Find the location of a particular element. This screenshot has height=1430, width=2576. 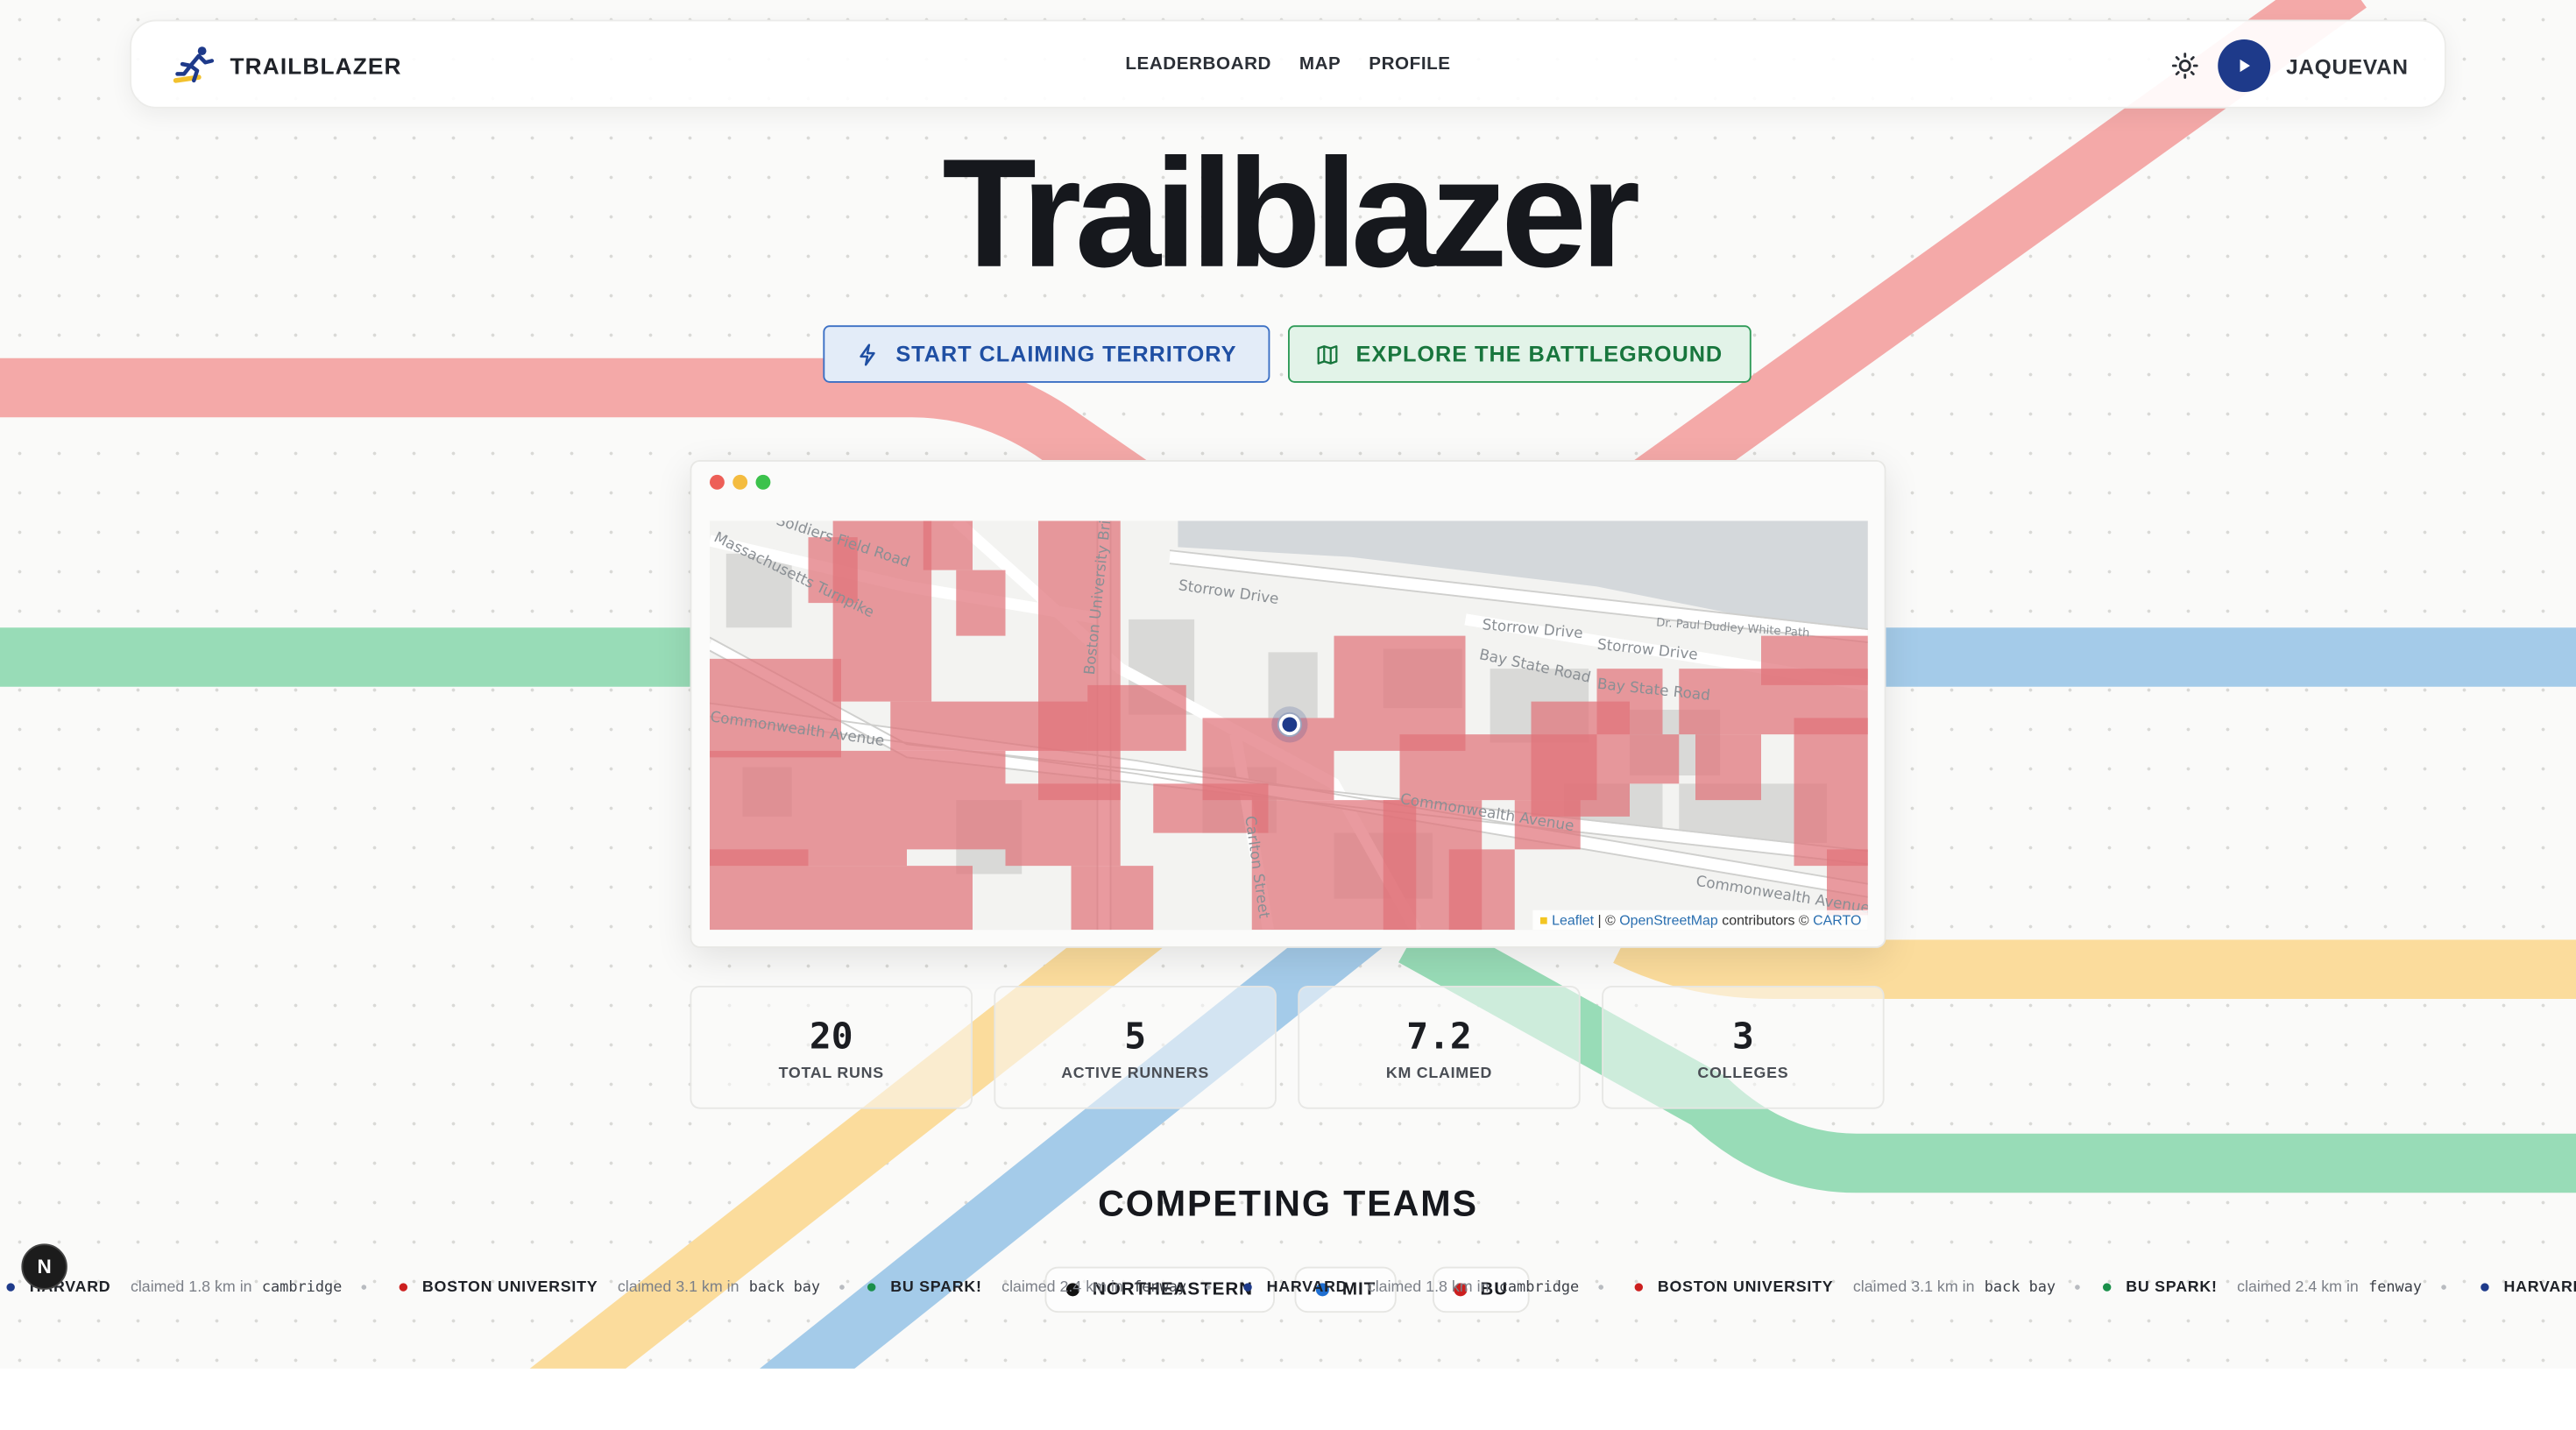

window-maximize-dot is located at coordinates (763, 482).